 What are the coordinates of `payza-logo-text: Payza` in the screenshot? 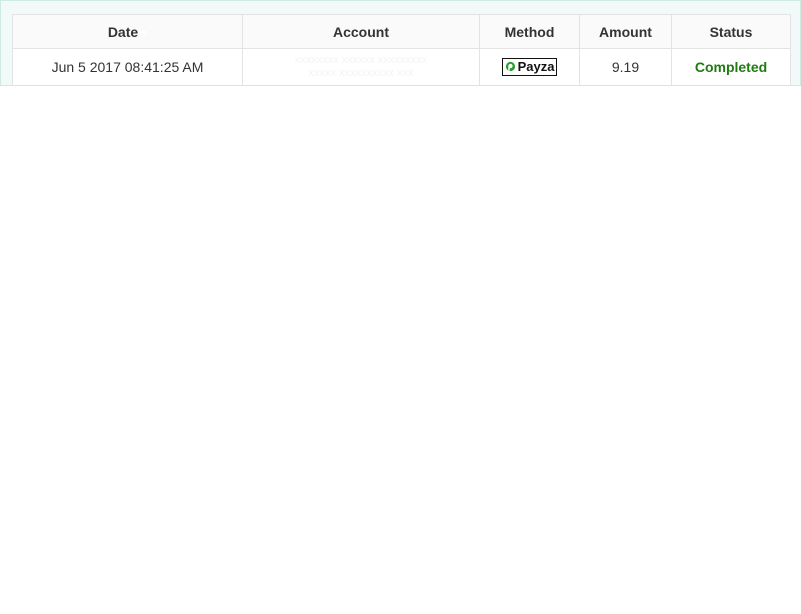 It's located at (536, 66).